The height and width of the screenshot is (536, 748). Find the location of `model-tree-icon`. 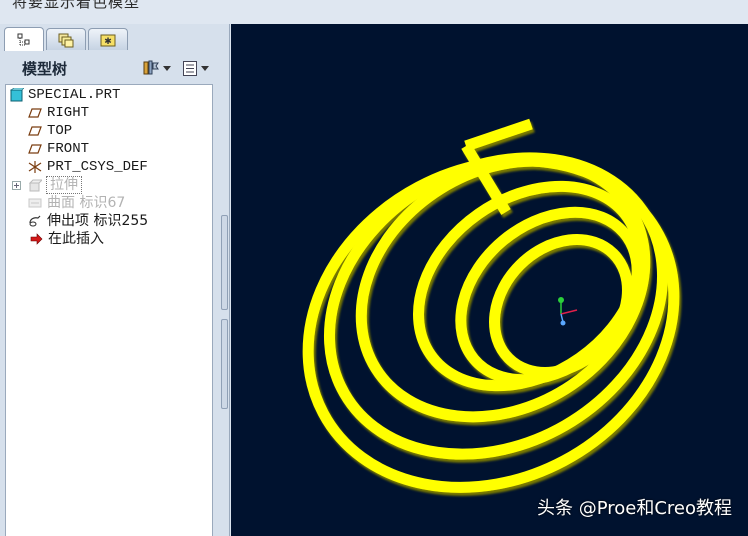

model-tree-icon is located at coordinates (23, 39).